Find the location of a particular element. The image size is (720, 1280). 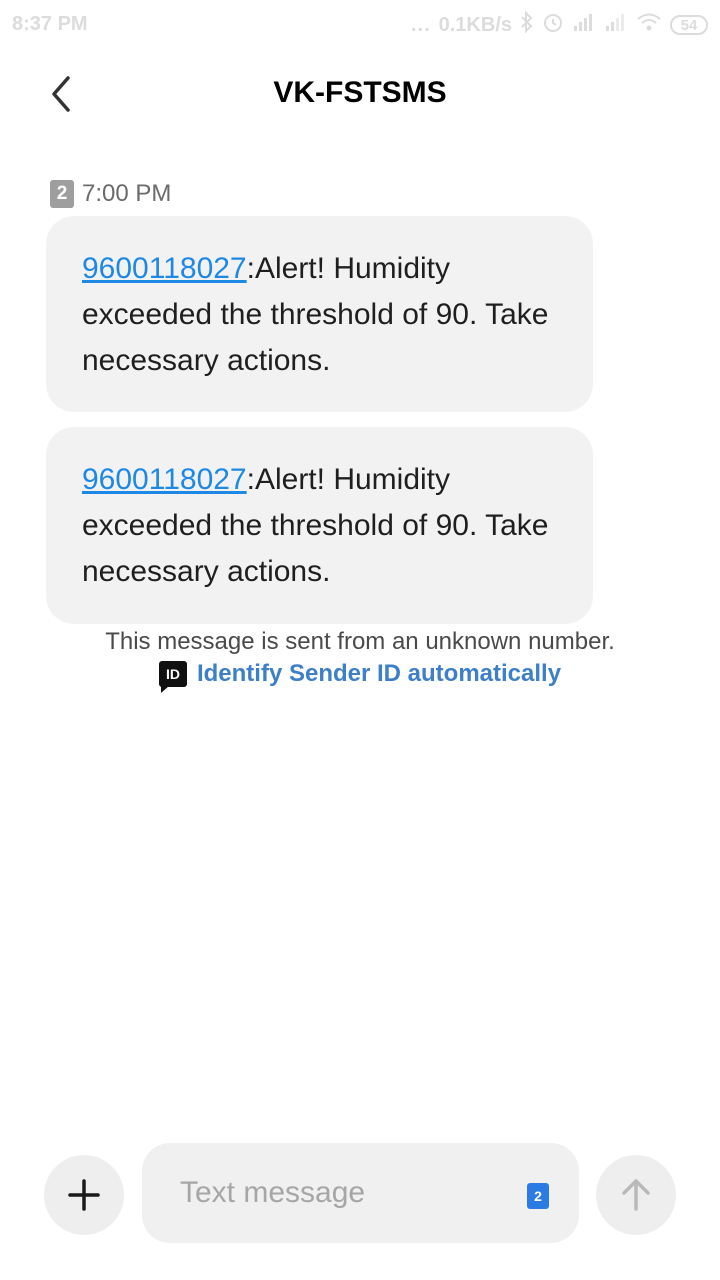

battery-indicator: 54 is located at coordinates (689, 25).